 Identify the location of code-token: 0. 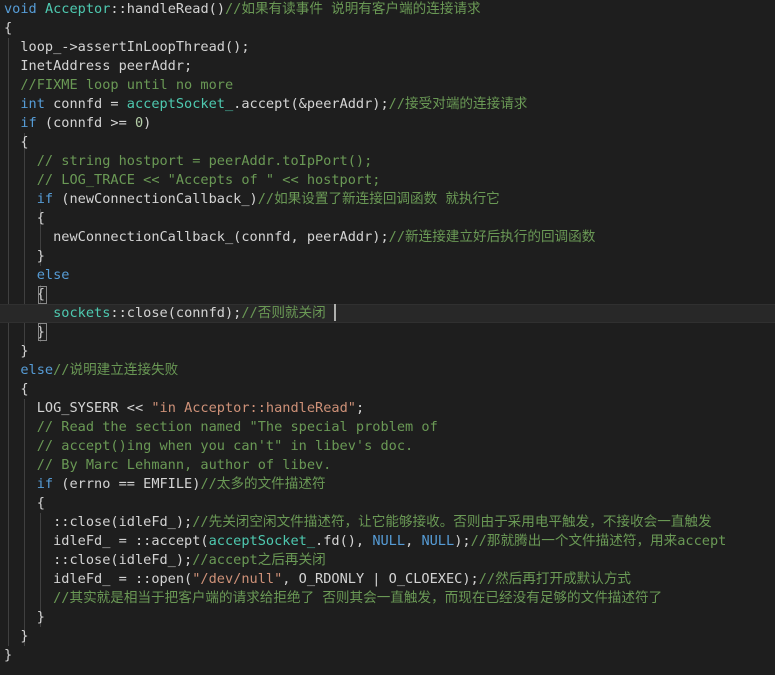
(139, 123).